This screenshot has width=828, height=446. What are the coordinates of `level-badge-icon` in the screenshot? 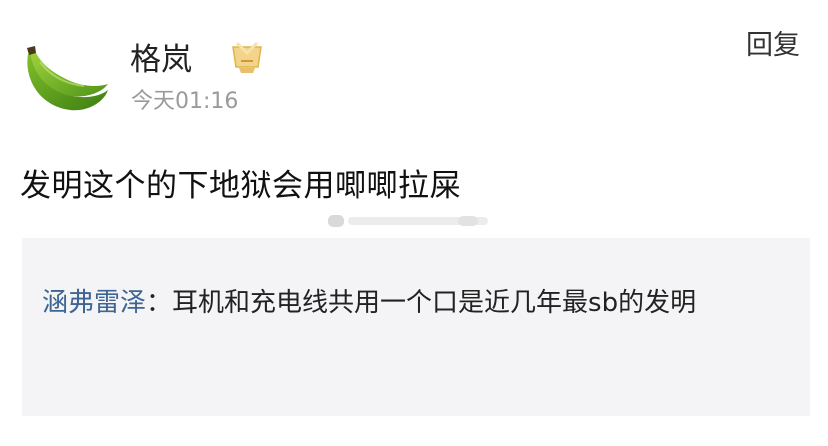 It's located at (247, 58).